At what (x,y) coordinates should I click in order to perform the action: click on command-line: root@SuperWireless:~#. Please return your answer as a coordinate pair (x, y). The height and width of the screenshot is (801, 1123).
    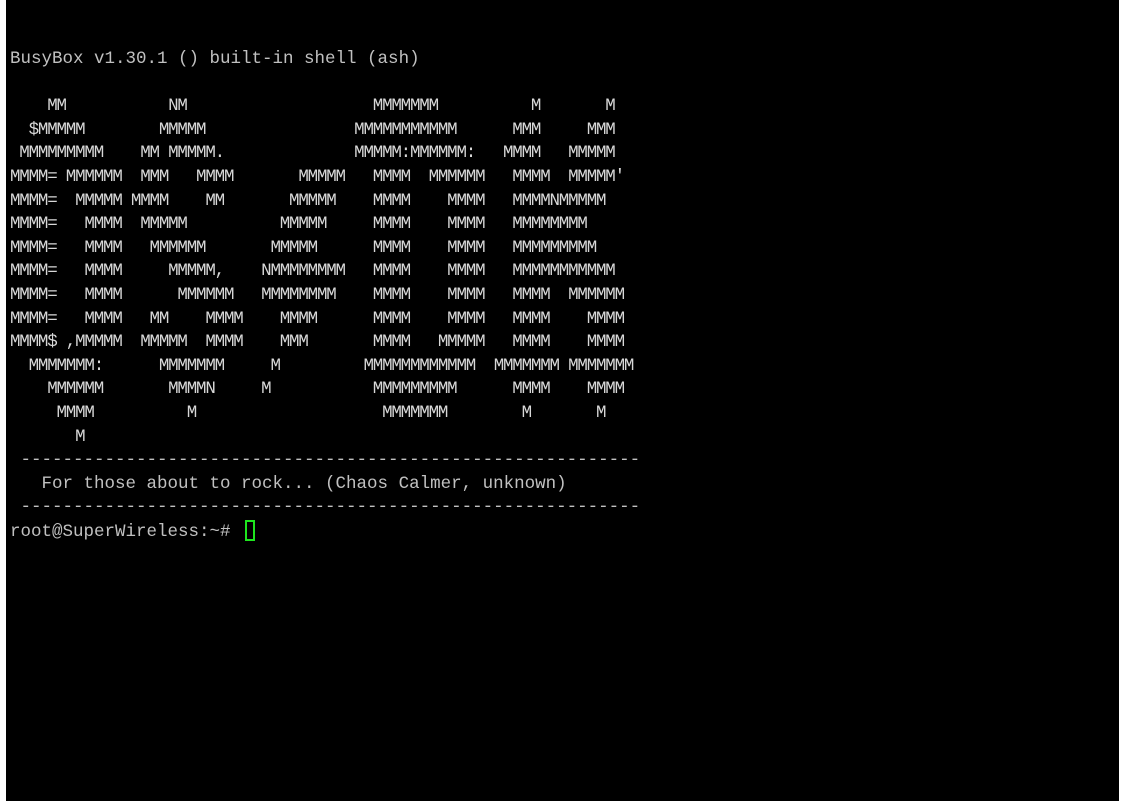
    Looking at the image, I should click on (325, 531).